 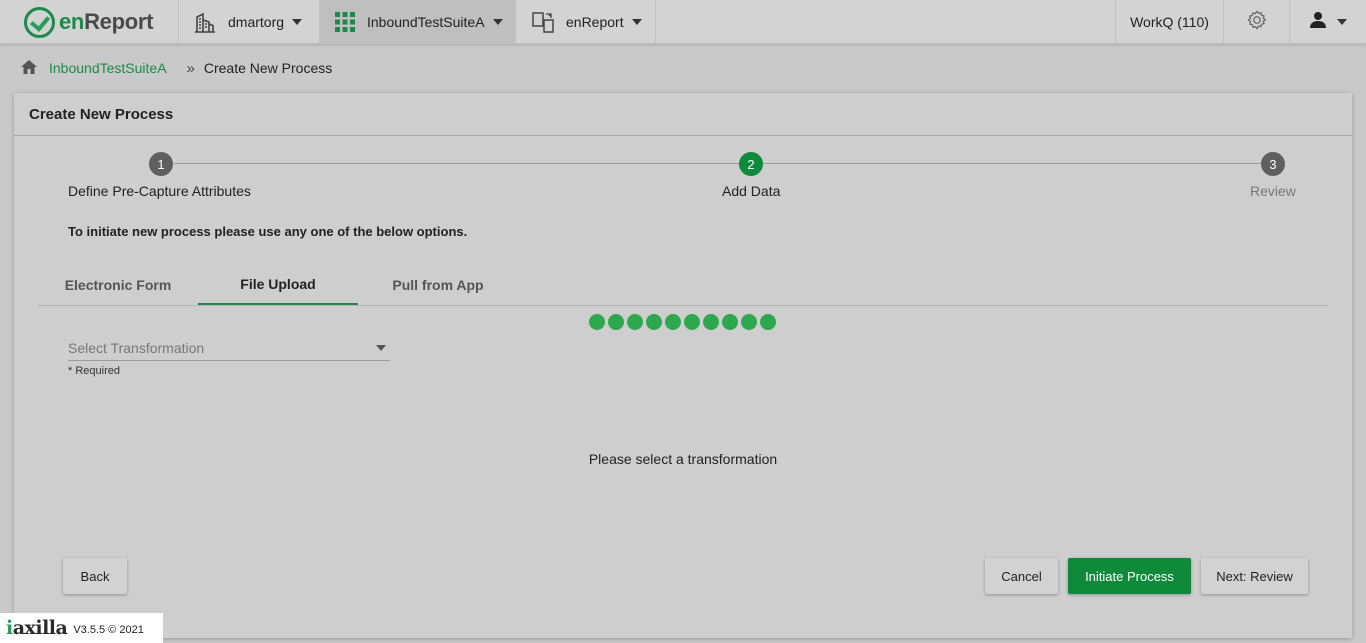 I want to click on footer-logo: iaxilla, so click(x=37, y=628).